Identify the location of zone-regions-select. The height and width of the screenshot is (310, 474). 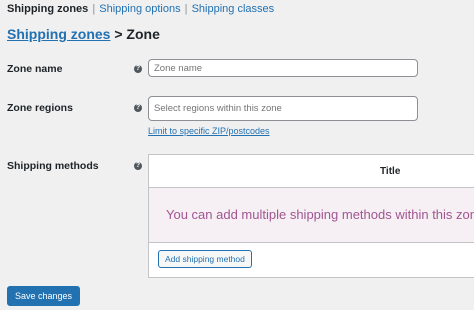
(283, 108).